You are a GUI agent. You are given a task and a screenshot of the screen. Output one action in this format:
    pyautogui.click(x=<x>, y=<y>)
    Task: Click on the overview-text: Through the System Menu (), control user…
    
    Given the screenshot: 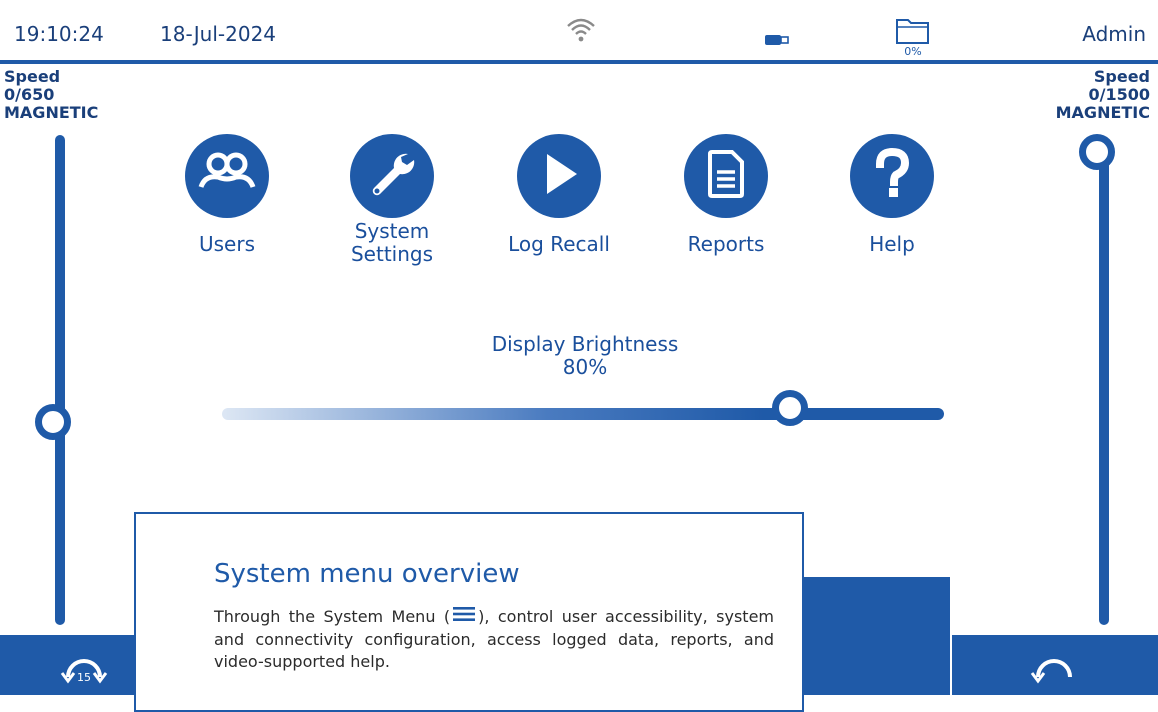 What is the action you would take?
    pyautogui.click(x=494, y=639)
    